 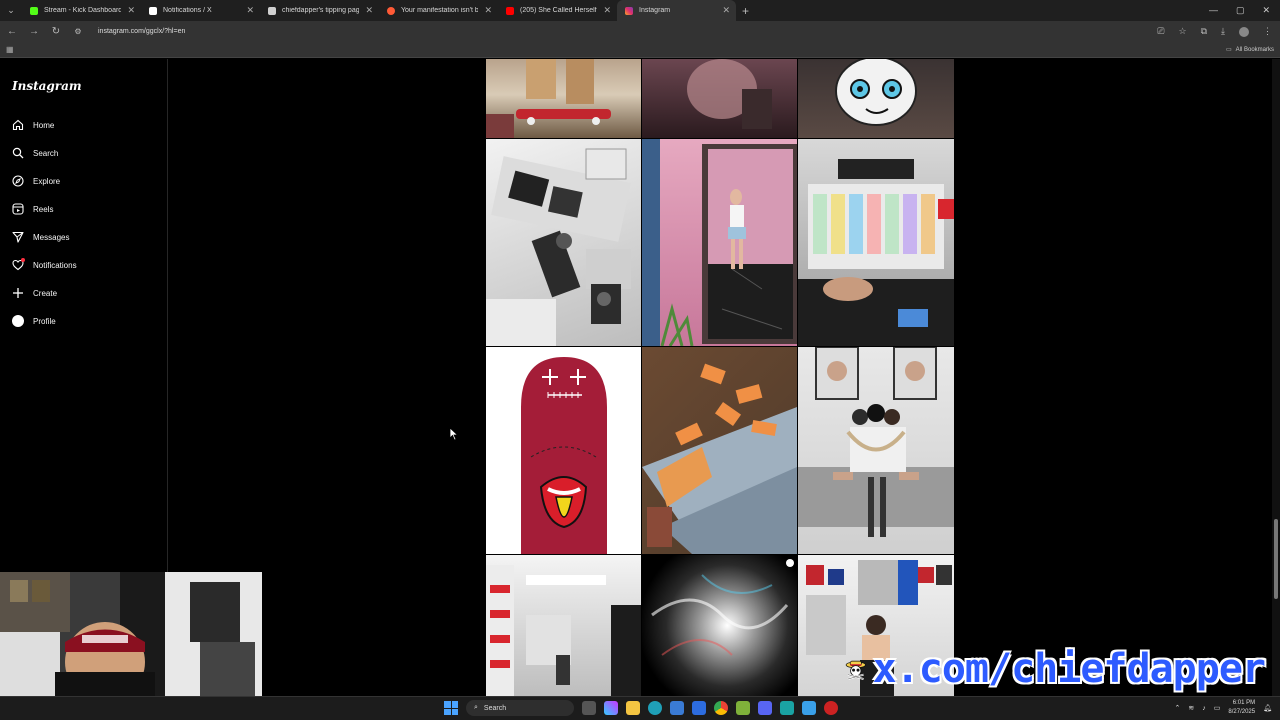 What do you see at coordinates (1266, 10) in the screenshot?
I see `close-window-icon: ✕` at bounding box center [1266, 10].